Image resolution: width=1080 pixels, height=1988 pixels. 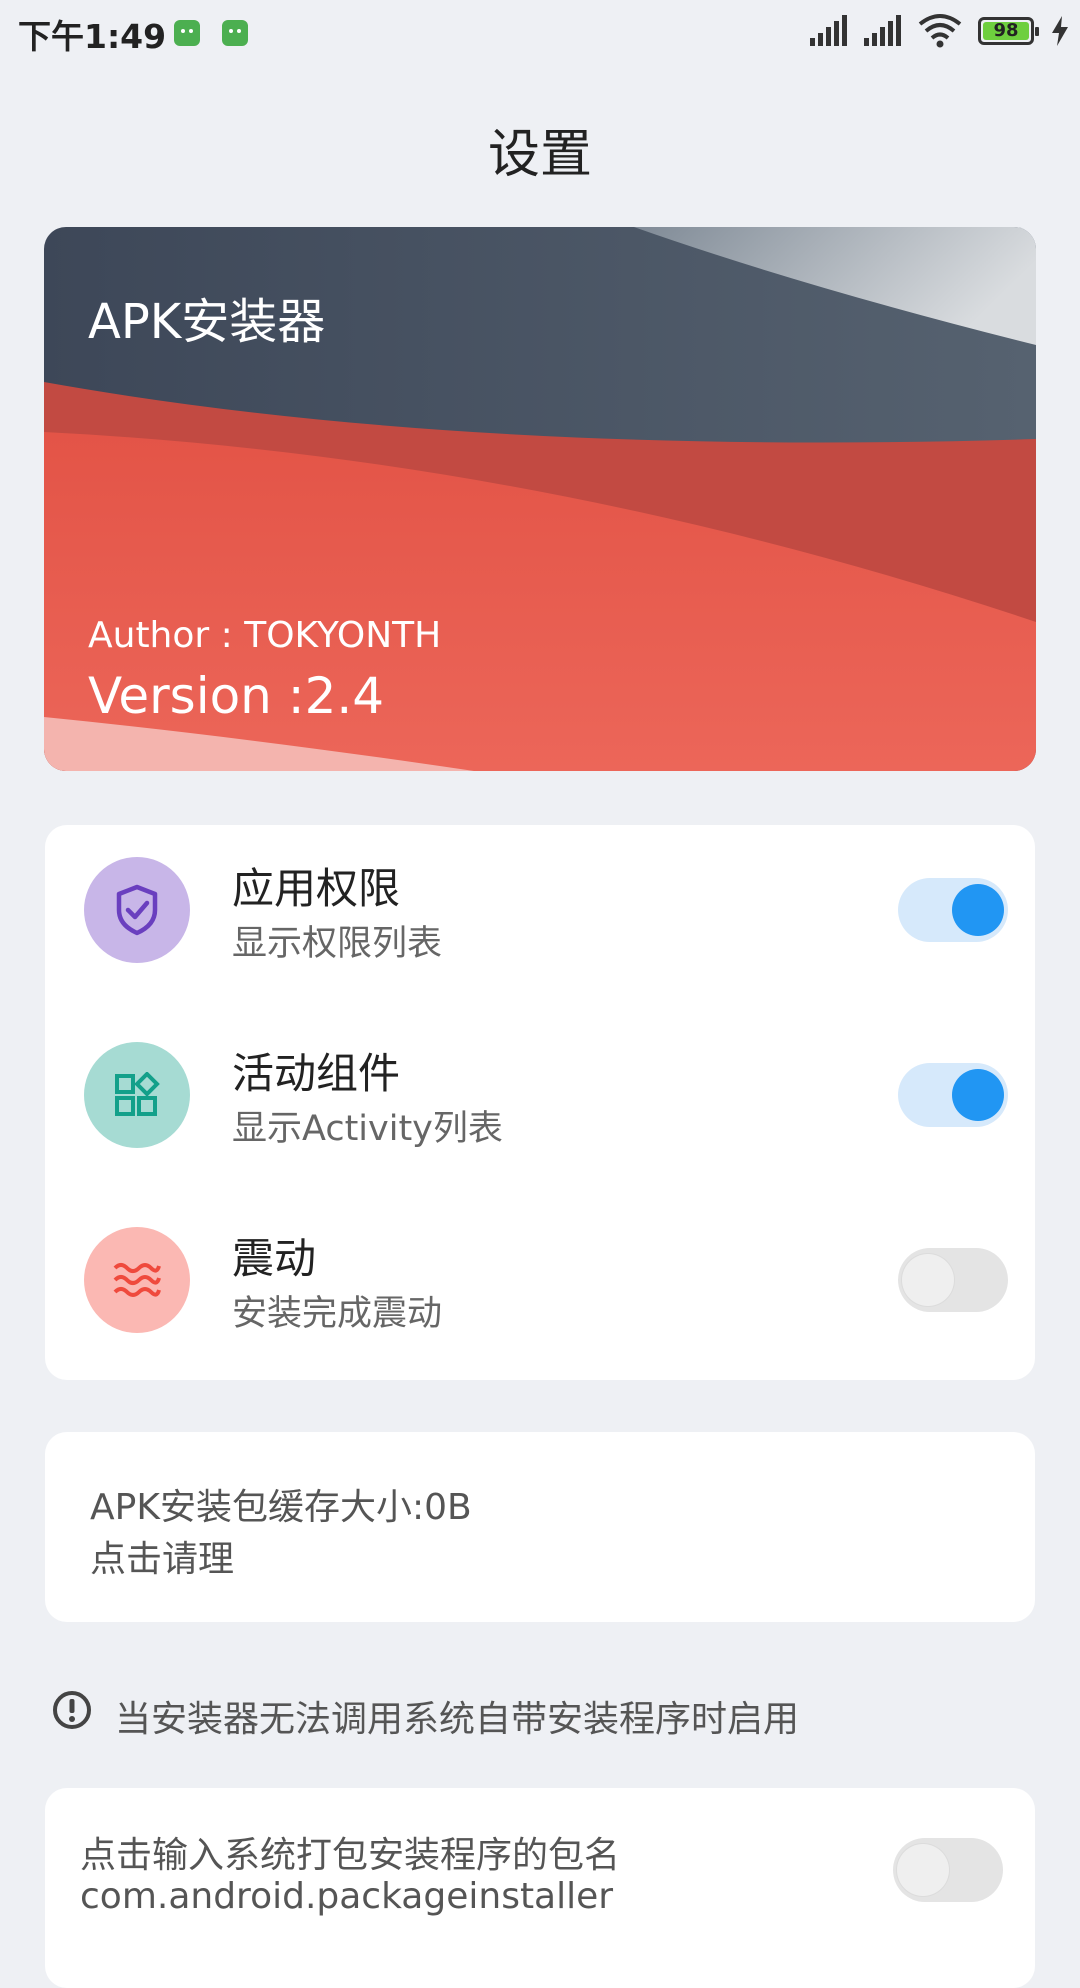 I want to click on cache-size-label: APK安装包缓存大小:0B, so click(x=281, y=1507).